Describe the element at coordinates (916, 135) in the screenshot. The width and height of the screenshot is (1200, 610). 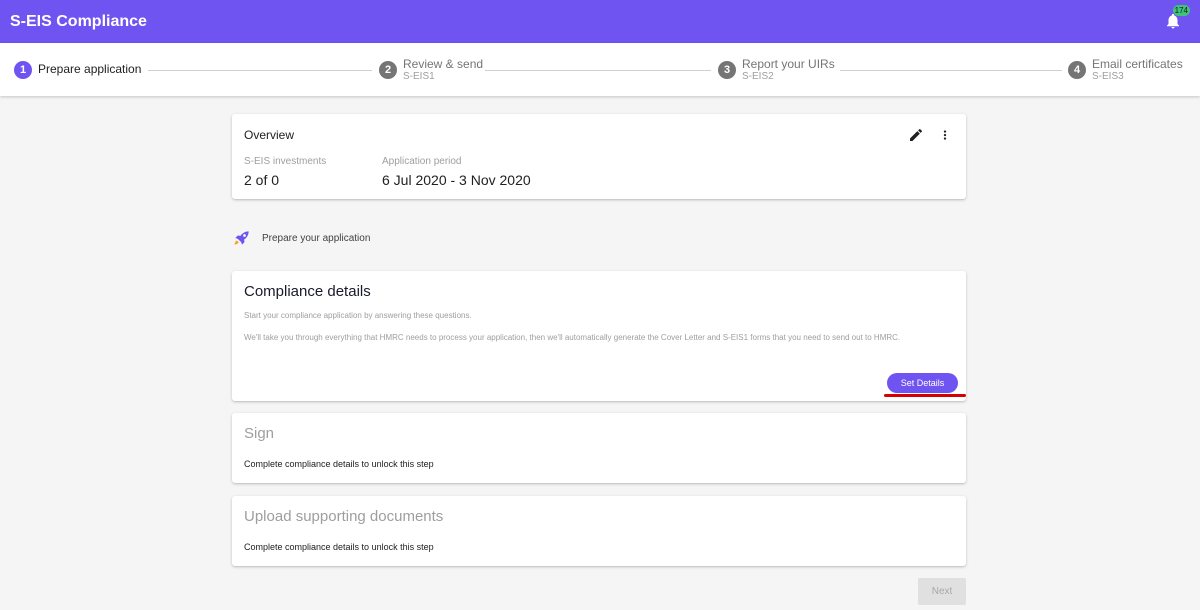
I see `pencil-icon` at that location.